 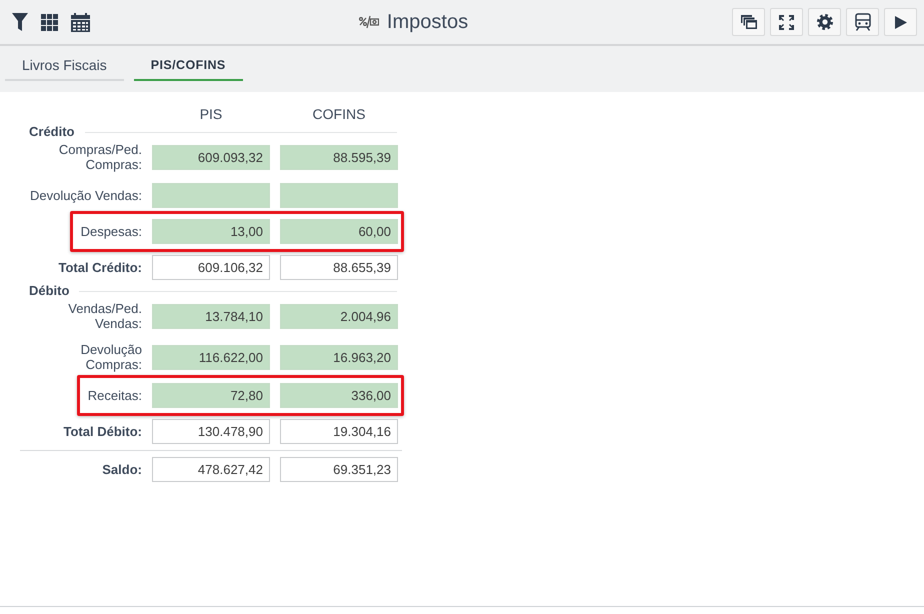 I want to click on value-field: 609.093,32, so click(x=211, y=157).